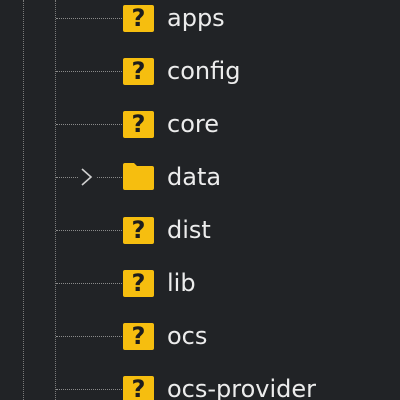 This screenshot has width=400, height=400. Describe the element at coordinates (193, 124) in the screenshot. I see `tree-item-label: core` at that location.